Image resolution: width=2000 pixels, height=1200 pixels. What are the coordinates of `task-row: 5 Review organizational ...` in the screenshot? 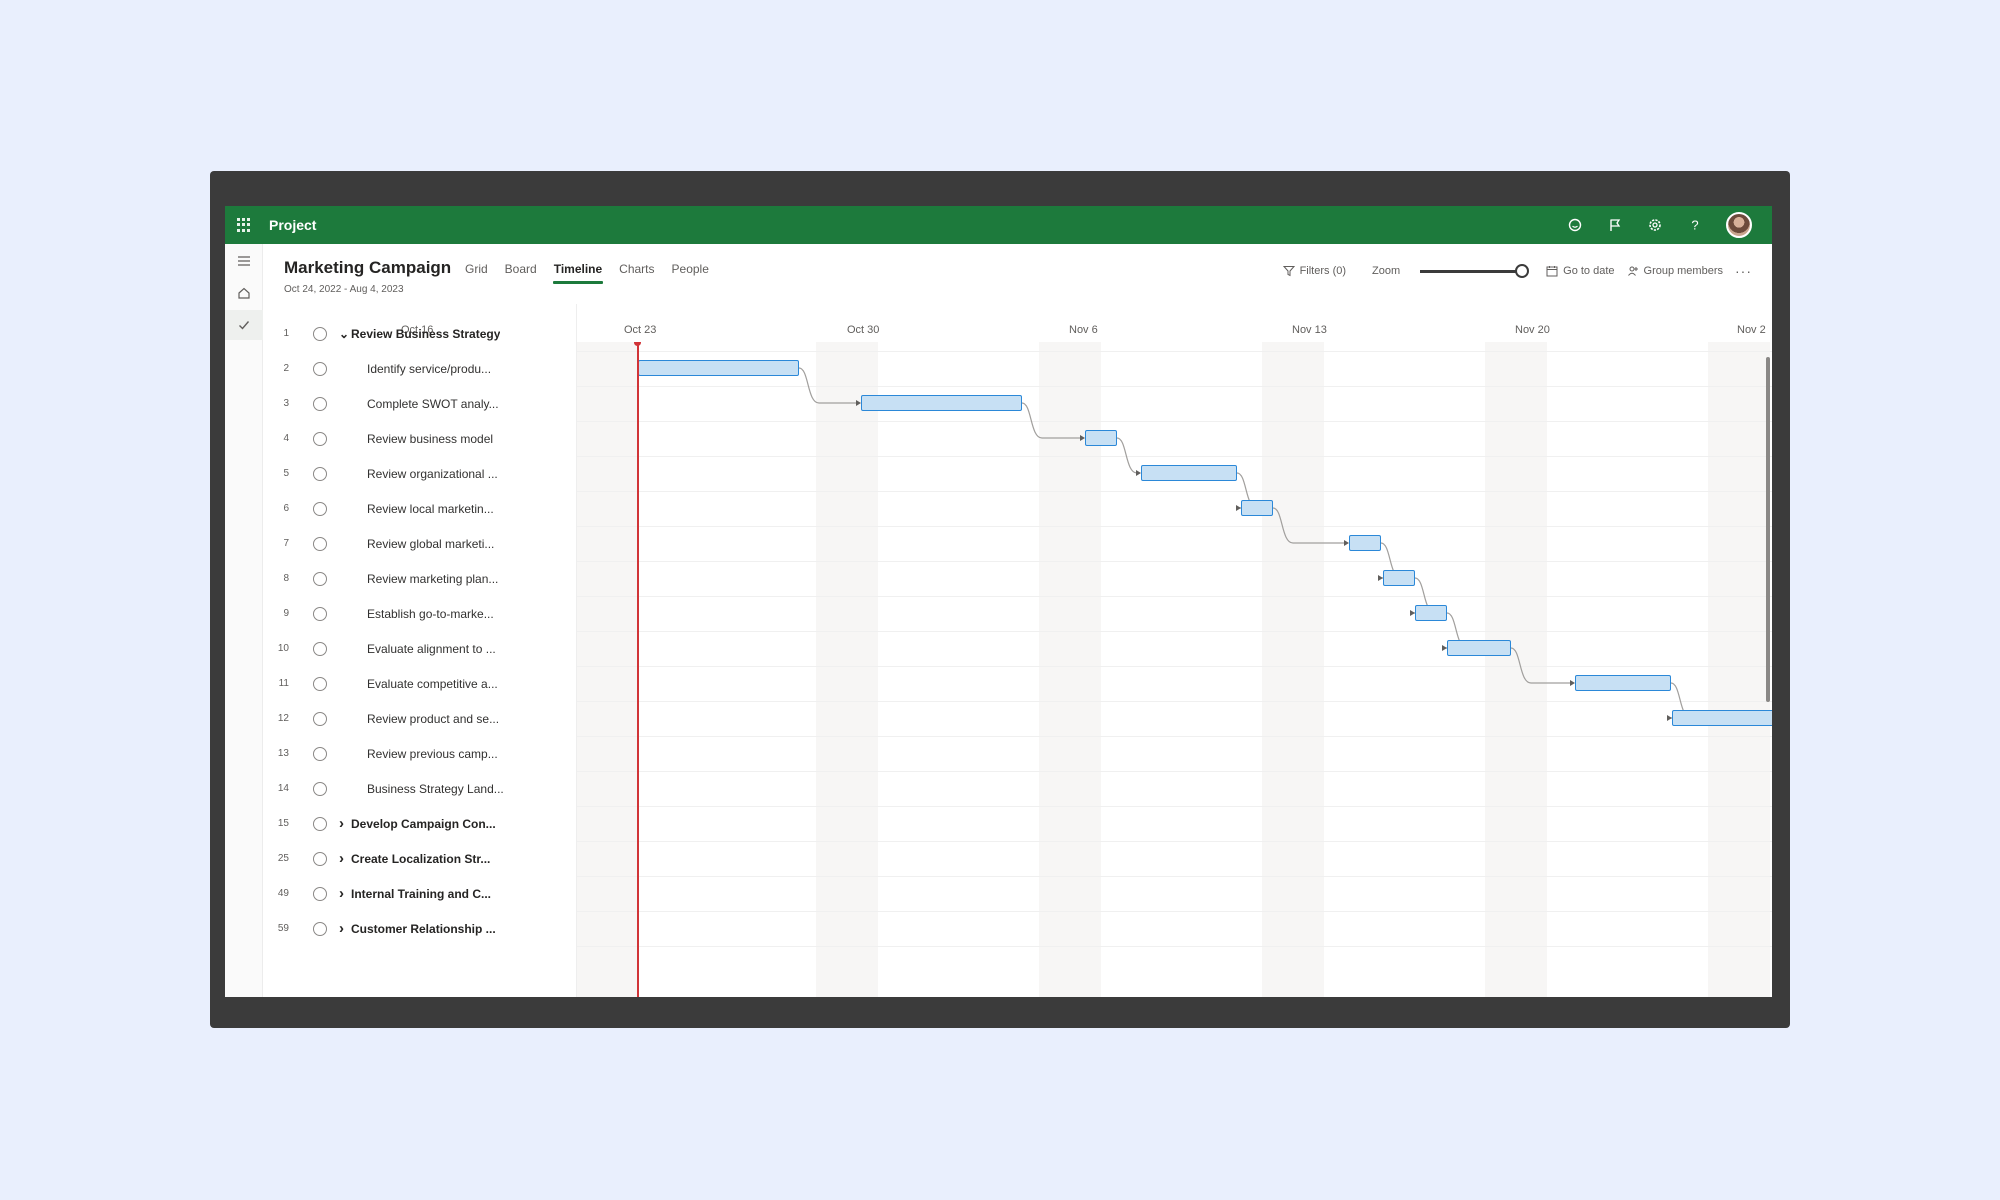 It's located at (420, 473).